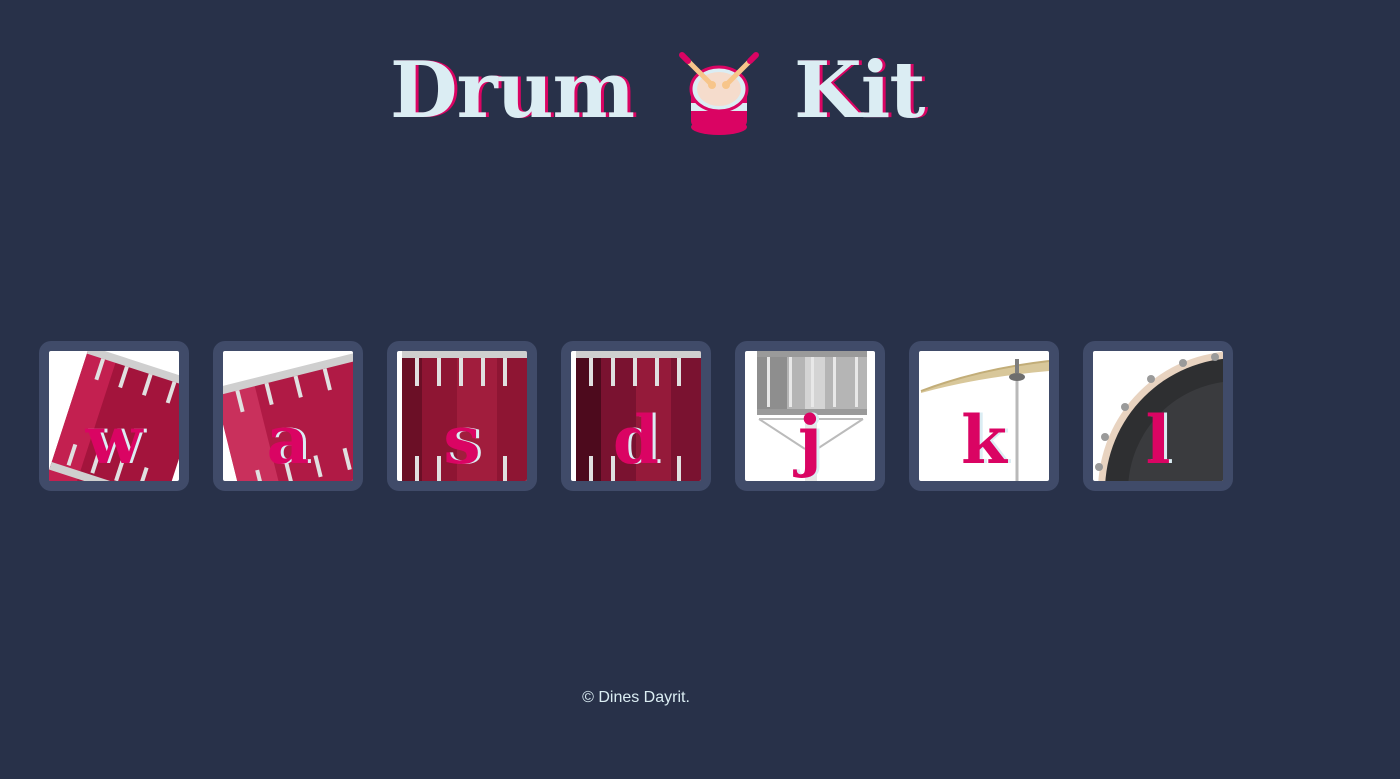  I want to click on key-label: j, so click(810, 440).